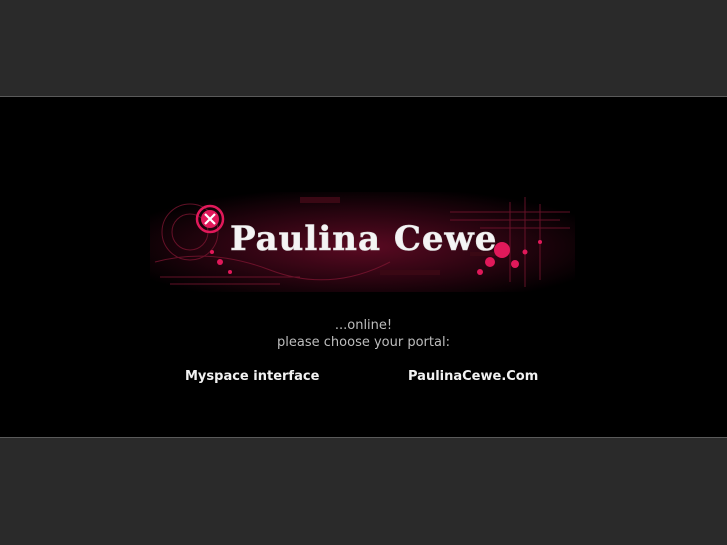 The height and width of the screenshot is (545, 727). I want to click on site-logo-banner: Paulina Cewe, so click(362, 242).